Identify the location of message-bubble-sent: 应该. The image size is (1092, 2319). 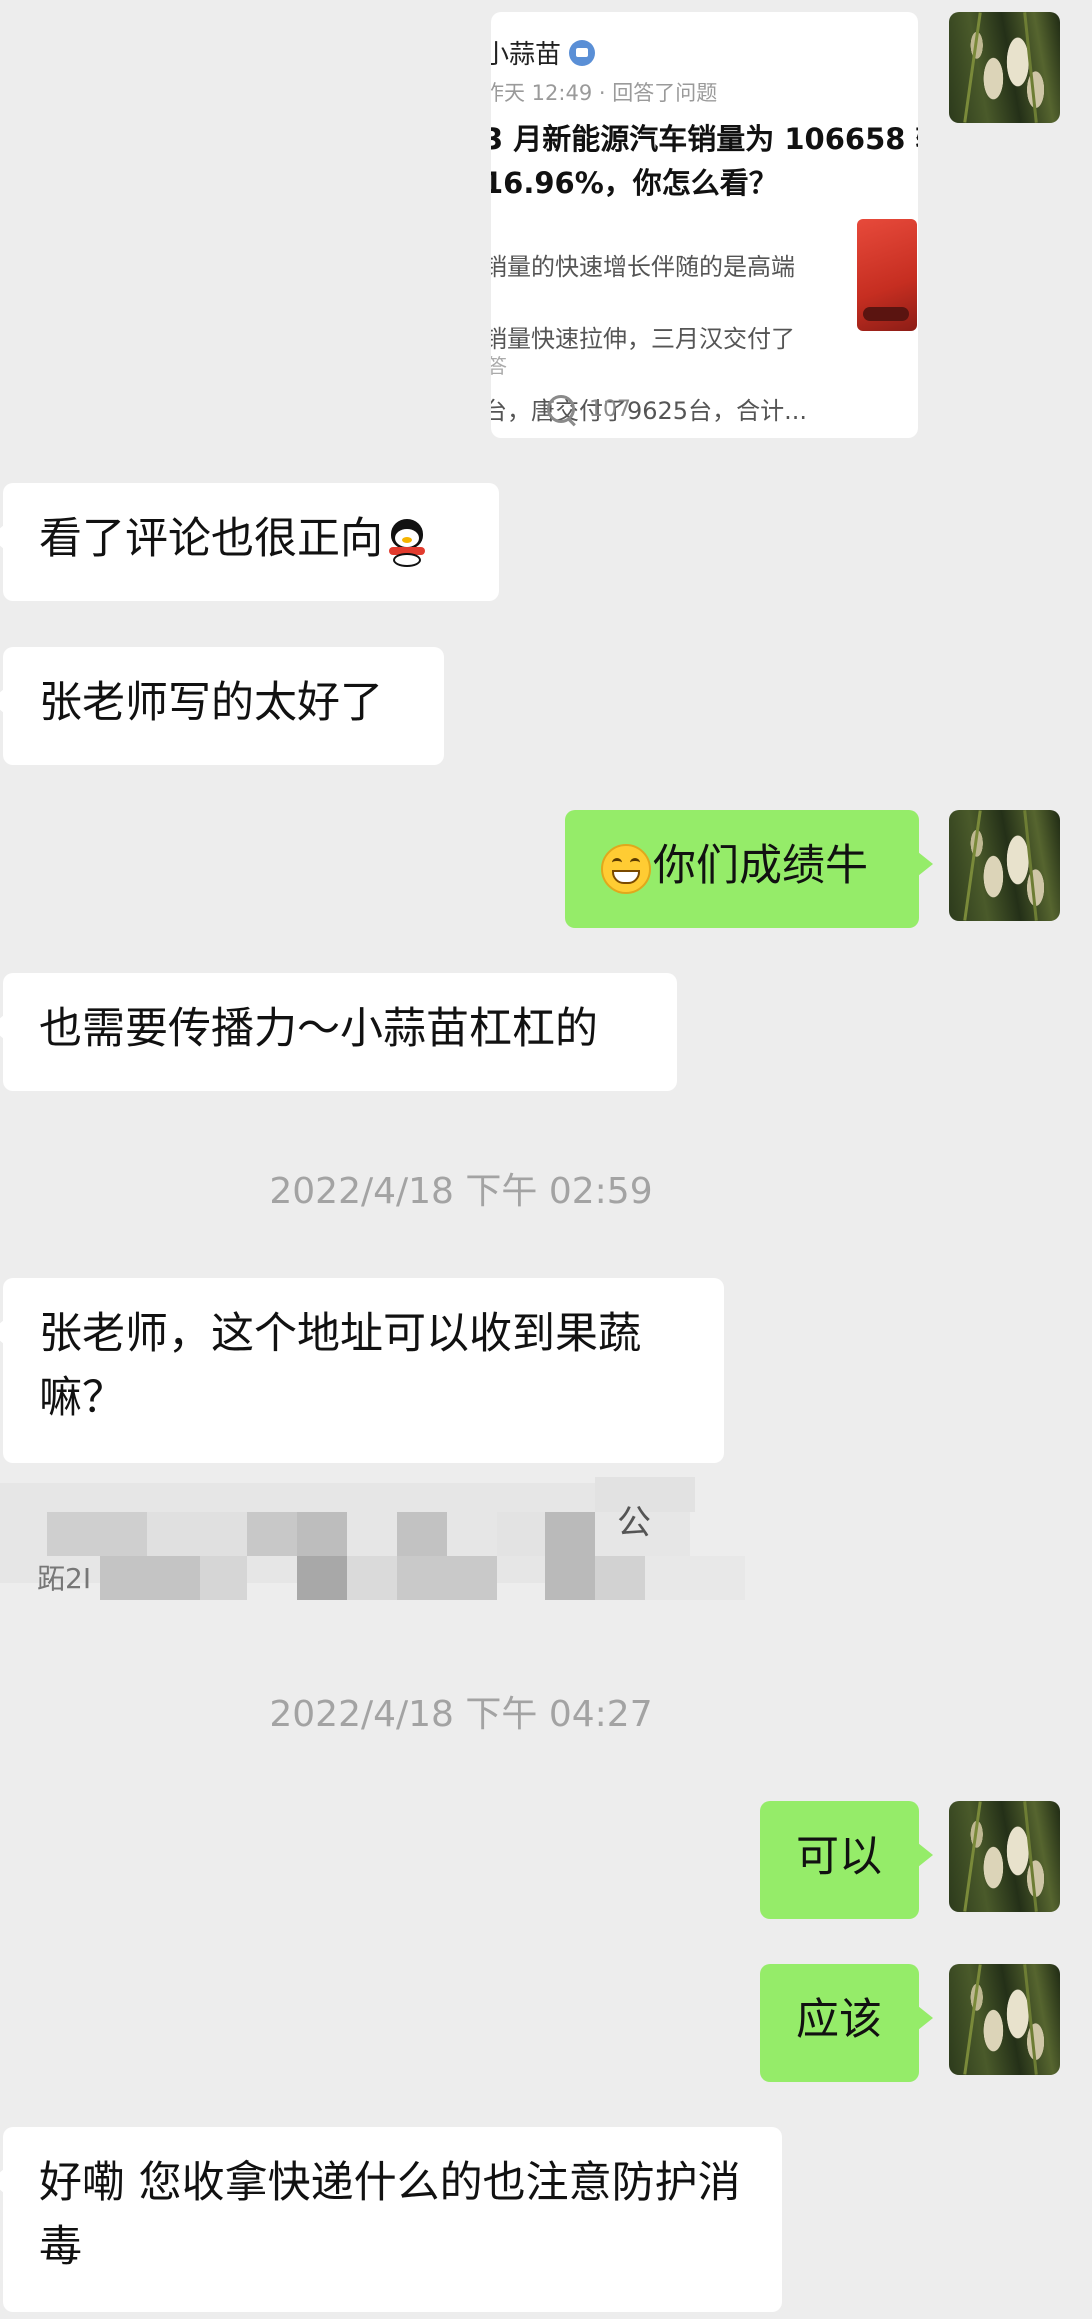
(846, 2023).